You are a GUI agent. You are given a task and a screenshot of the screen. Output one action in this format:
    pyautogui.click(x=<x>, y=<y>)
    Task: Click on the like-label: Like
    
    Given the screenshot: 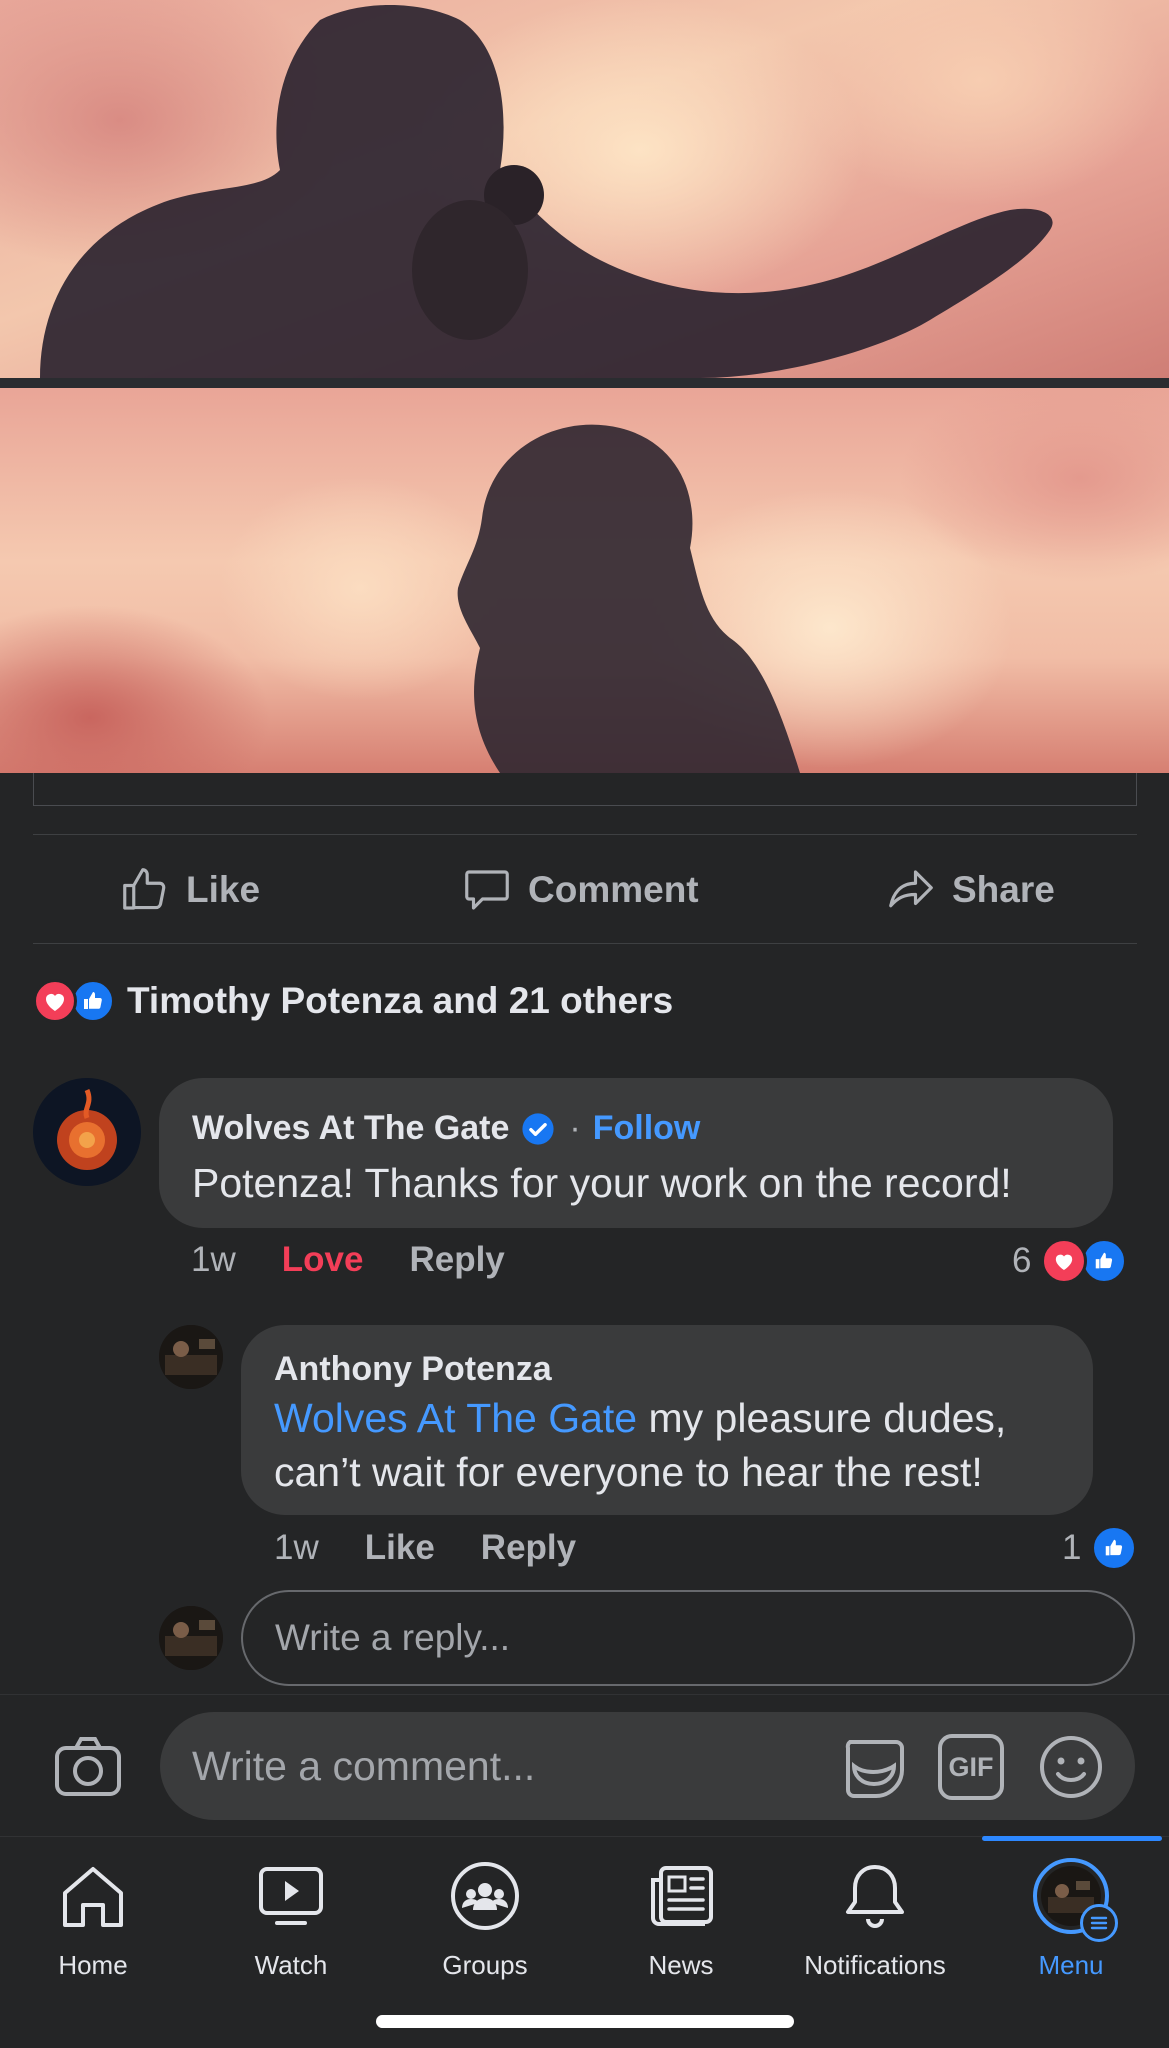 What is the action you would take?
    pyautogui.click(x=223, y=889)
    